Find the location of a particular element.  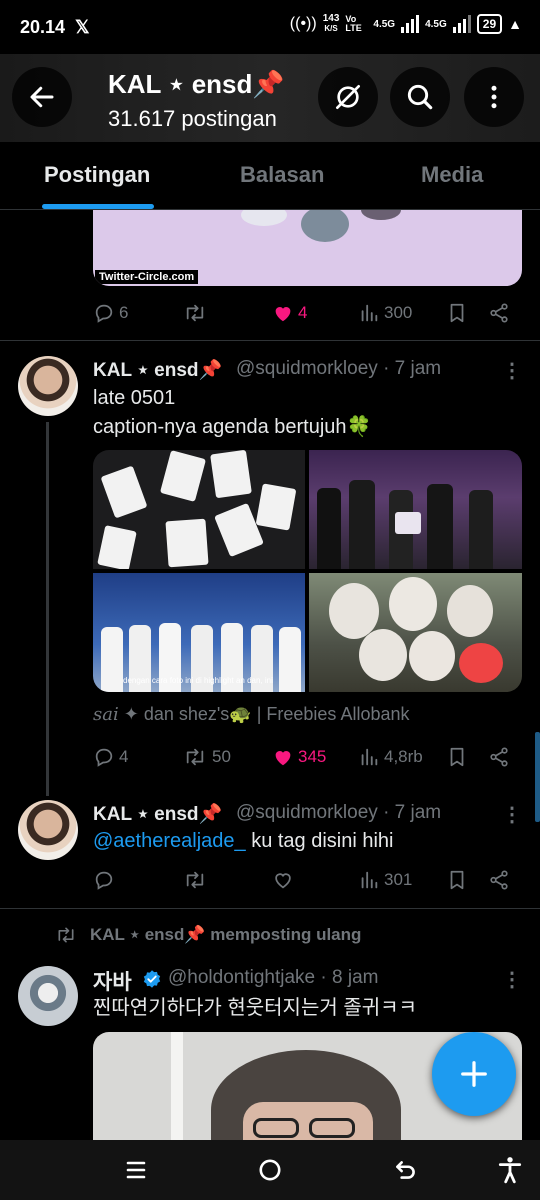

back-nav-button is located at coordinates (406, 1170).